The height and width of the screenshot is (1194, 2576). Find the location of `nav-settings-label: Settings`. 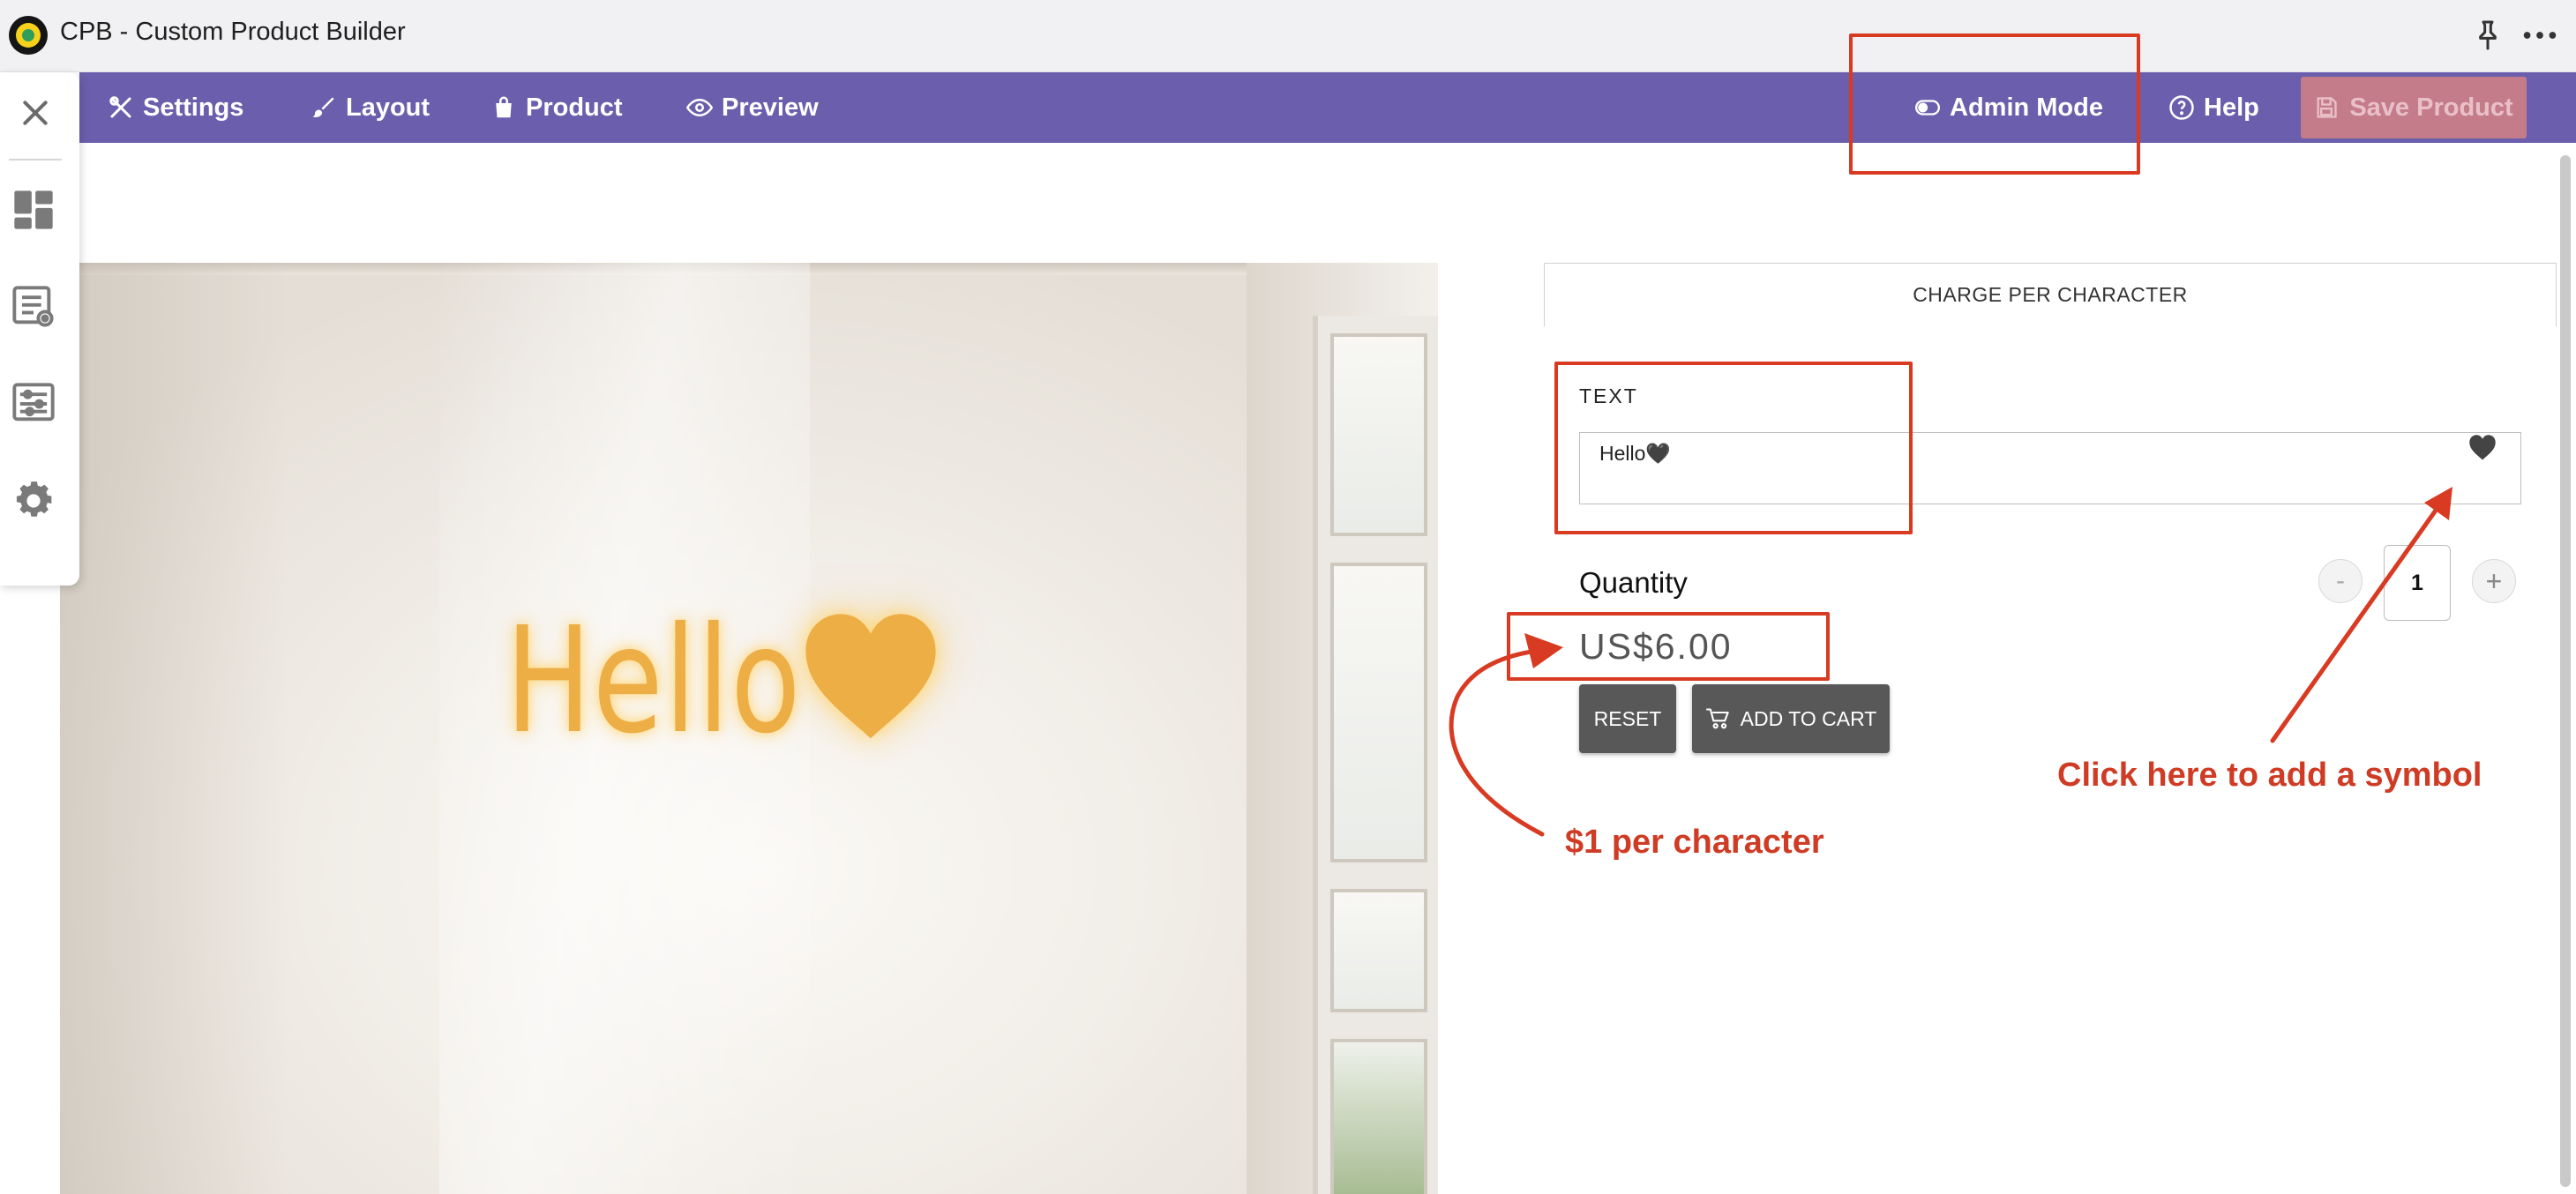

nav-settings-label: Settings is located at coordinates (193, 107).